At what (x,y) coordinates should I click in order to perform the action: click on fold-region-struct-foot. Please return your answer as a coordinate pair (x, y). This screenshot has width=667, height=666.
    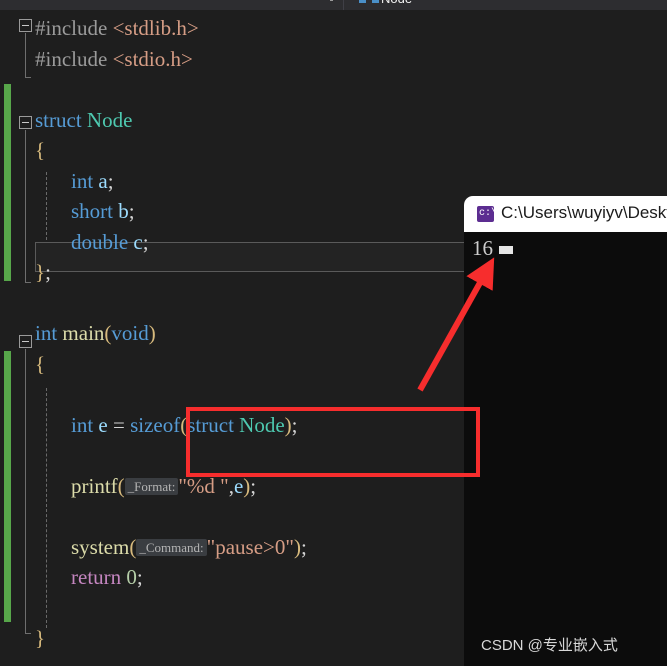
    Looking at the image, I should click on (28, 282).